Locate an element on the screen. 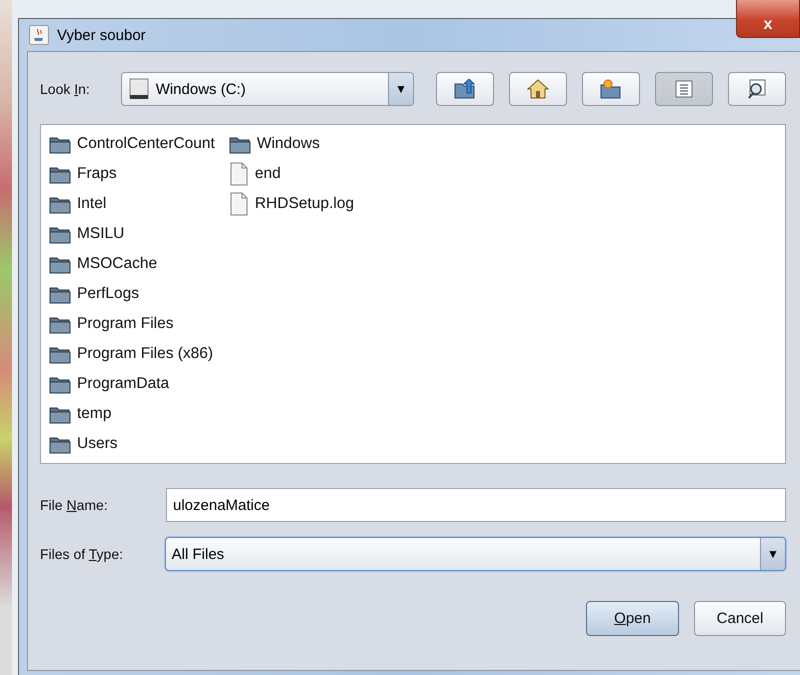 Image resolution: width=800 pixels, height=675 pixels. up-button is located at coordinates (465, 89).